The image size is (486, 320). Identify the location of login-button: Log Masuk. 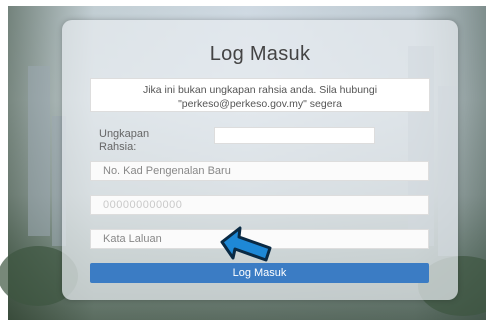
(259, 273).